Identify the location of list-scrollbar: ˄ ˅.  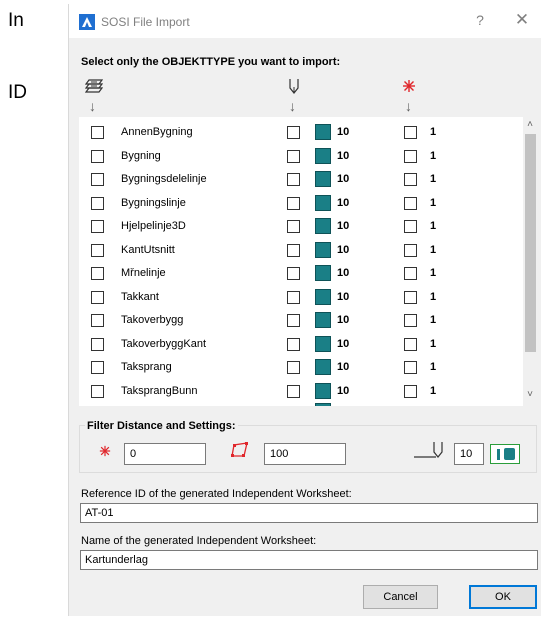
(530, 261).